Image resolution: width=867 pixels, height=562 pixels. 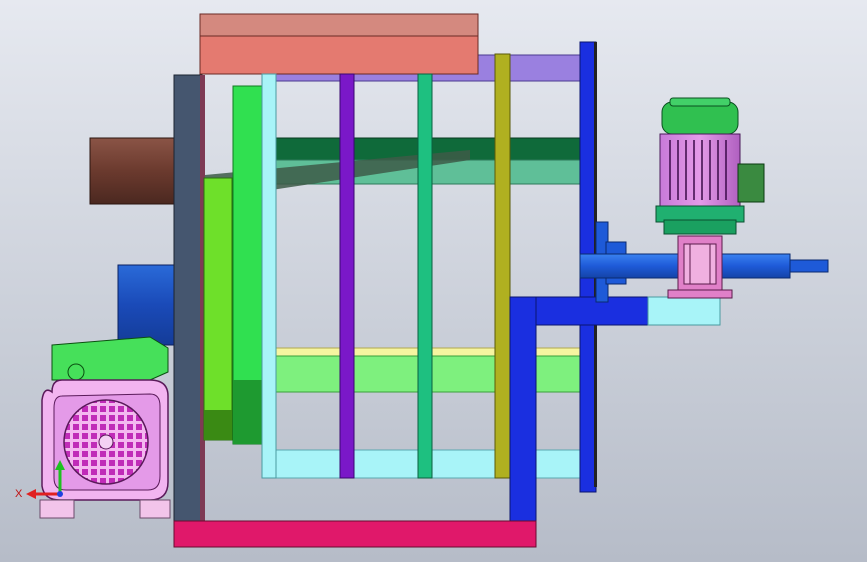 What do you see at coordinates (700, 118) in the screenshot?
I see `motor-right-fan-cover` at bounding box center [700, 118].